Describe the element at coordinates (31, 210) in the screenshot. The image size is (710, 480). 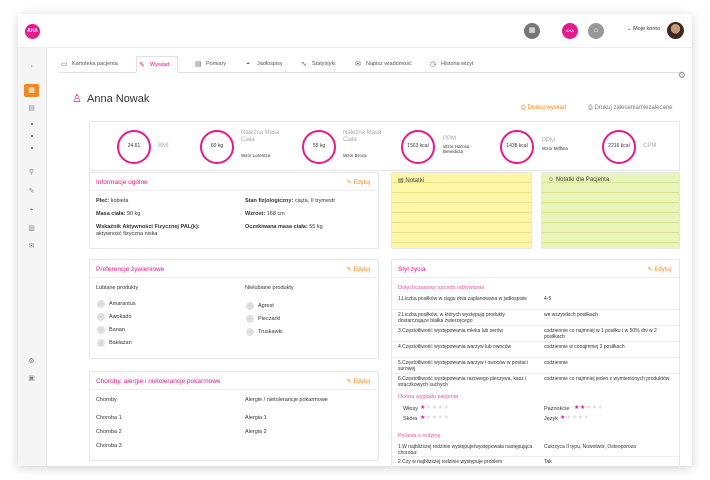
I see `dish-icon: ◓` at that location.